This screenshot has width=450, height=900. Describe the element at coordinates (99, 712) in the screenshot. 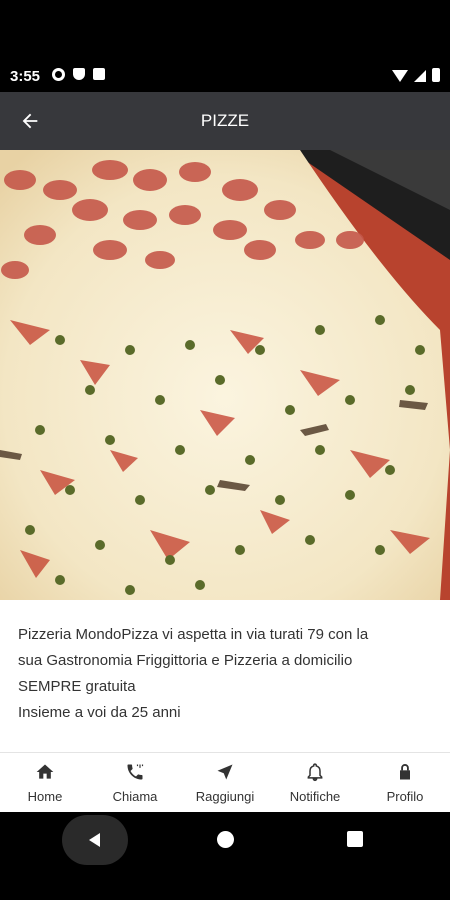

I see `description-line: Insieme a voi da 25 anni` at that location.